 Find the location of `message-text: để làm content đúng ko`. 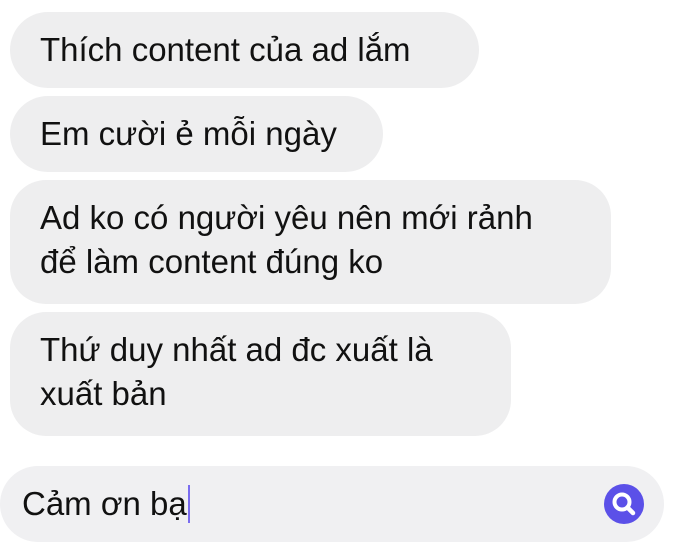

message-text: để làm content đúng ko is located at coordinates (212, 261).